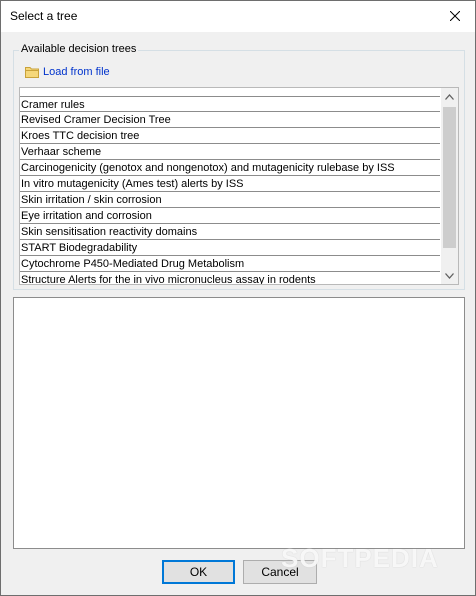 This screenshot has width=476, height=596. Describe the element at coordinates (230, 200) in the screenshot. I see `tree-list-item: Skin irritation / skin corrosion` at that location.